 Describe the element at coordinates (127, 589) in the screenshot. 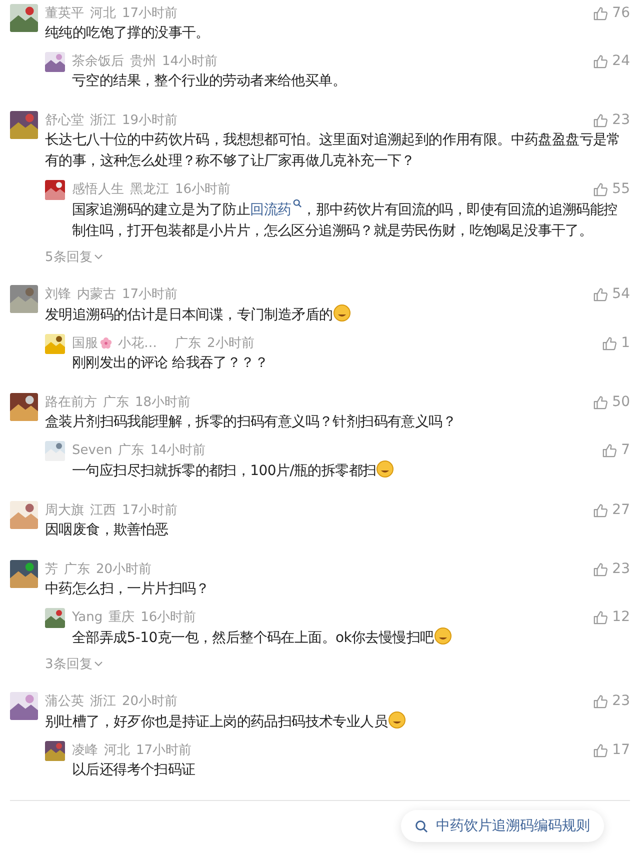

I see `comment-text: 中药怎么扫，一片片扫吗？` at that location.